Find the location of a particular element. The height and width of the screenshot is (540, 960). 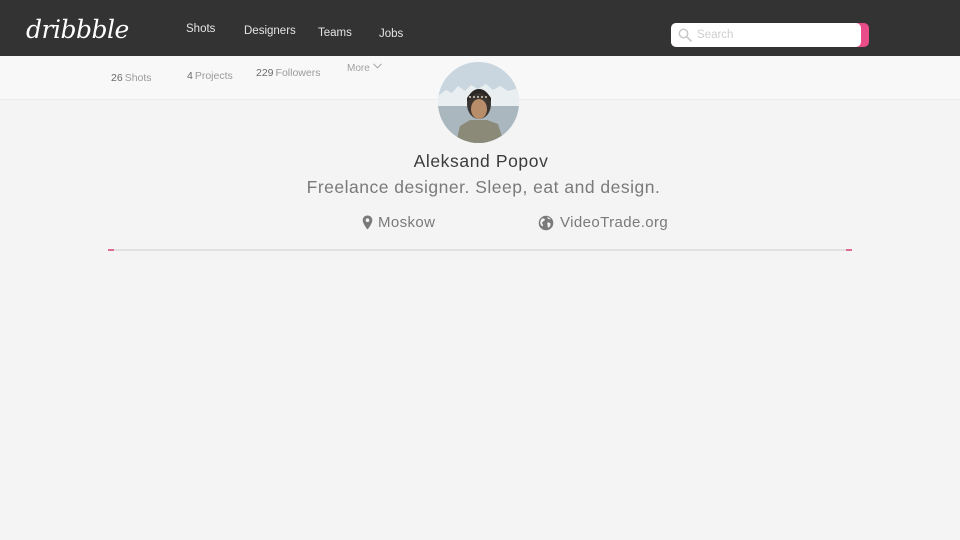

tab-shots: 26 Shots is located at coordinates (131, 78).